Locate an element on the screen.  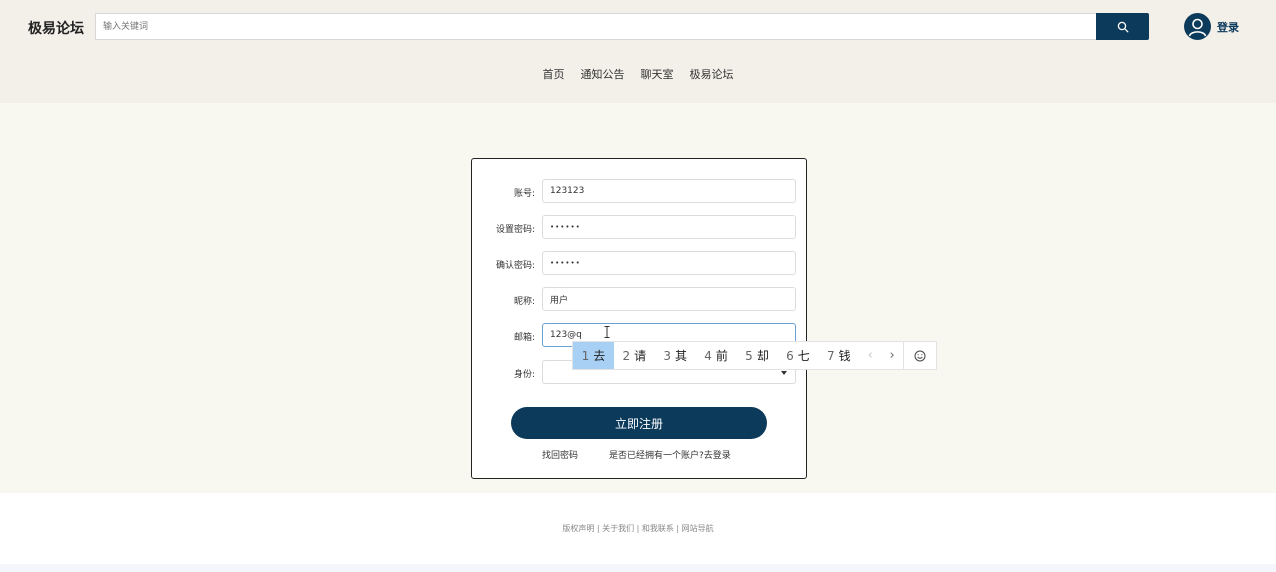
footer-sitemap-link: 网站导航 is located at coordinates (698, 528).